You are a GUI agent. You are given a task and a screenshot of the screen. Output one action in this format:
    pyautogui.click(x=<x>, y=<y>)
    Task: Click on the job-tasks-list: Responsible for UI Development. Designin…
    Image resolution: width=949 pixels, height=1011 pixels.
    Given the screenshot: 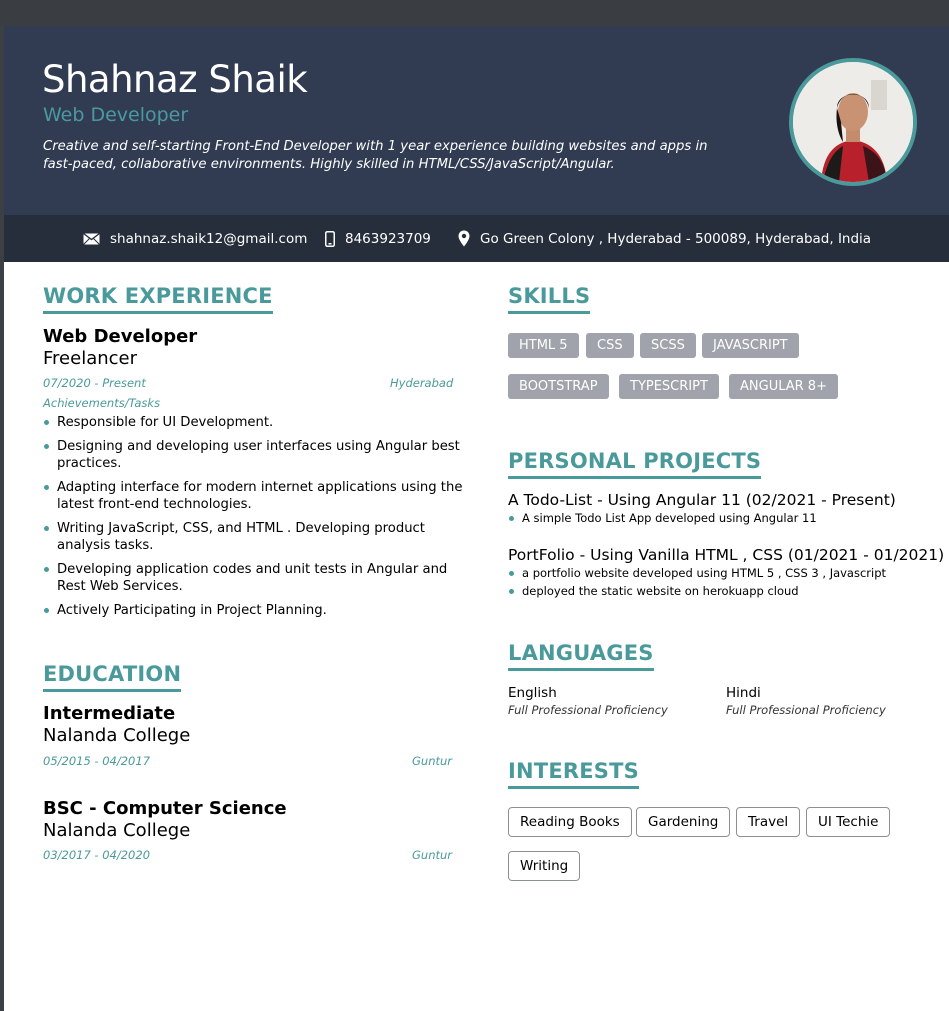 What is the action you would take?
    pyautogui.click(x=253, y=520)
    